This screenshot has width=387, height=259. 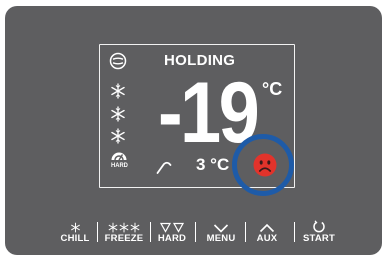 I want to click on menu-button: MENU, so click(x=221, y=230).